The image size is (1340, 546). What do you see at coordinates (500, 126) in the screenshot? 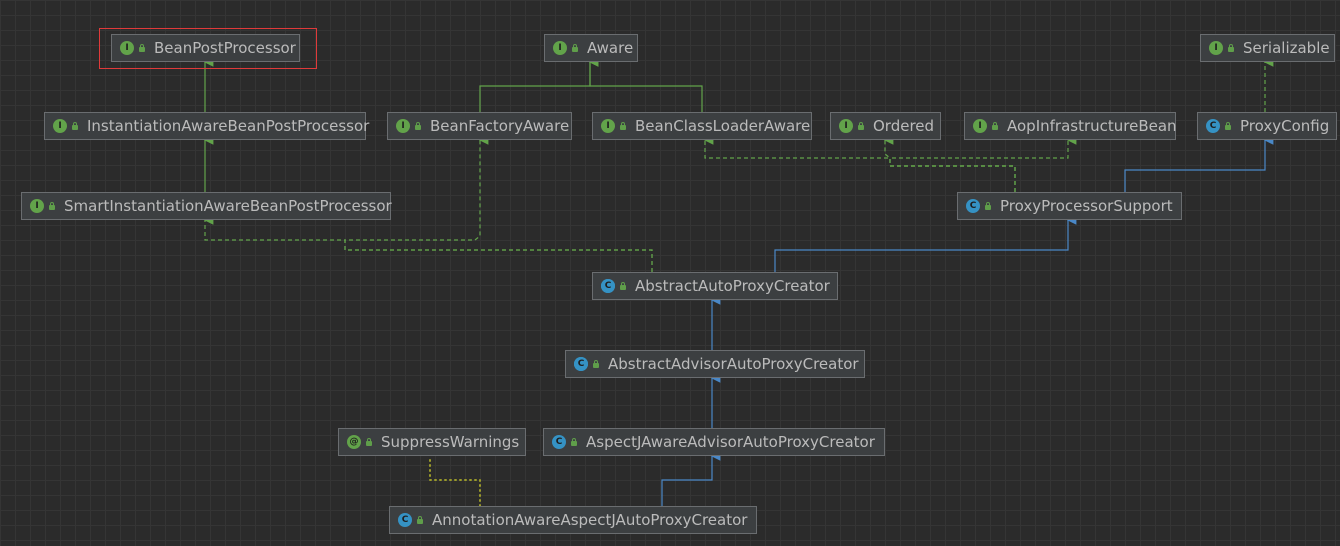
I see `node-label: BeanFactoryAware` at bounding box center [500, 126].